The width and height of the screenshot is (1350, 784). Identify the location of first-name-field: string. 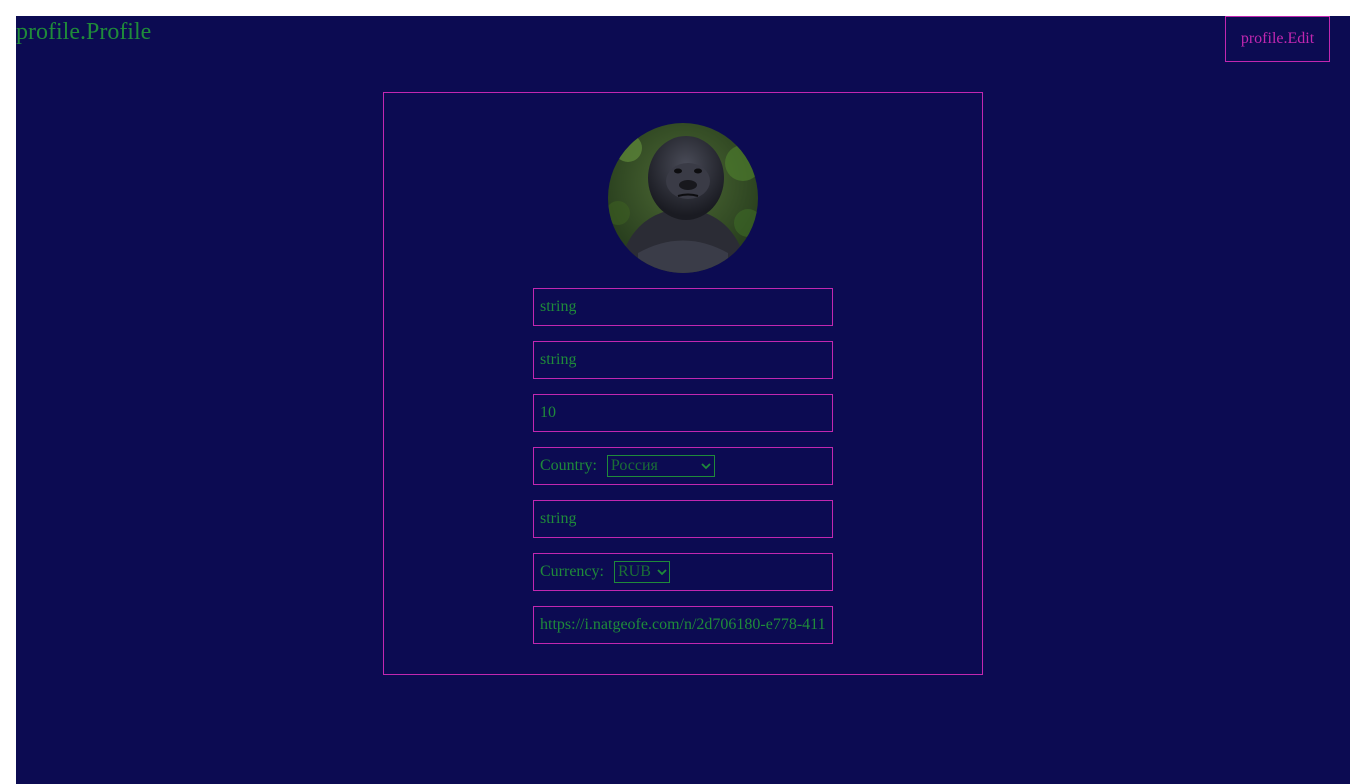
(683, 307).